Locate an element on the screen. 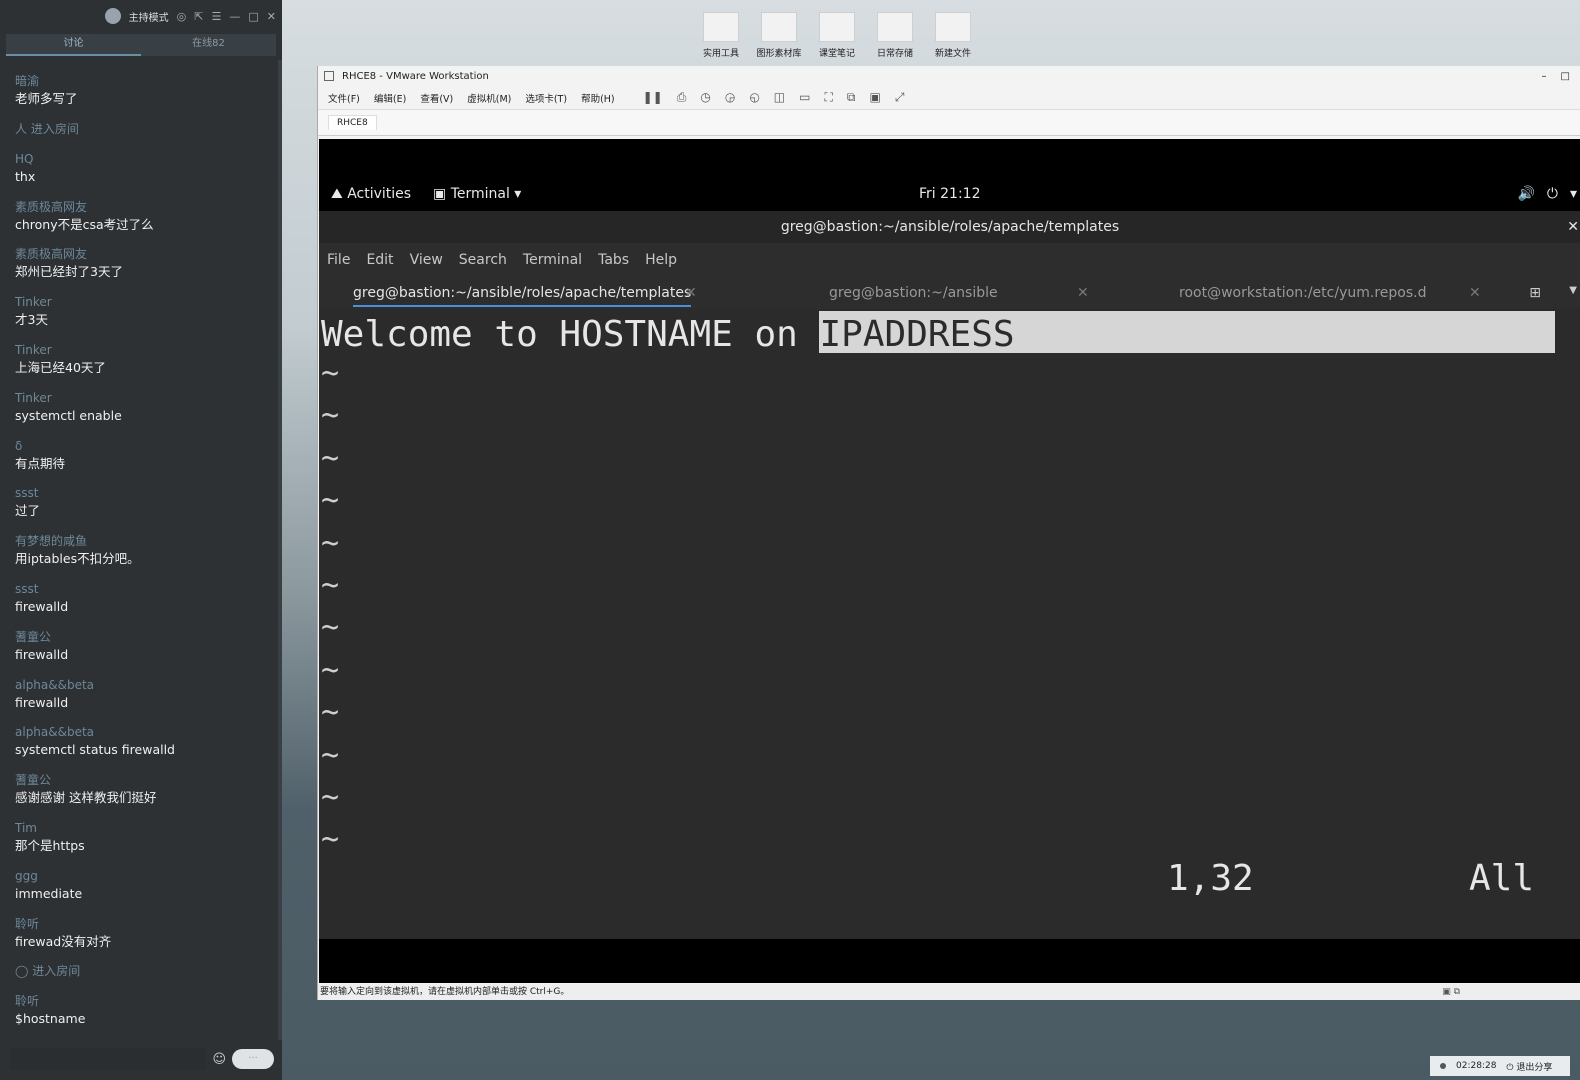 The image size is (1580, 1080). chat-message: Tinker 上海已经40天了 is located at coordinates (144, 365).